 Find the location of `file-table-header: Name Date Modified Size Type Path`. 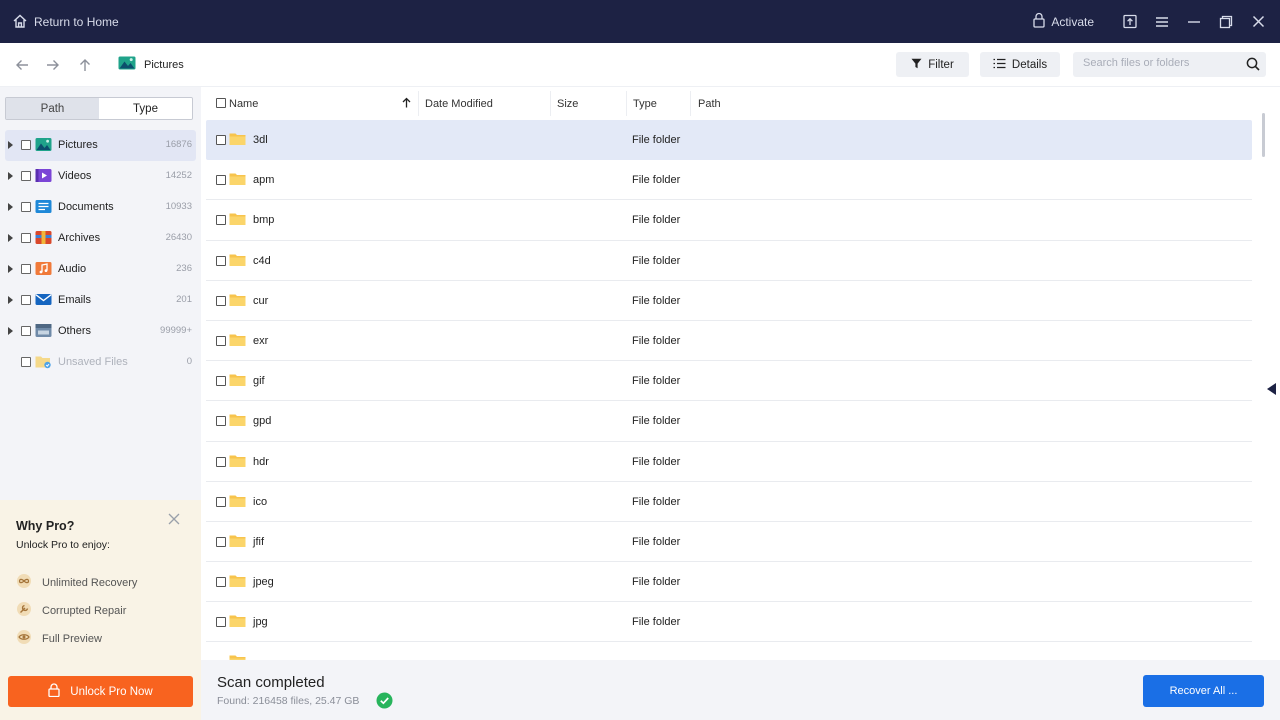

file-table-header: Name Date Modified Size Type Path is located at coordinates (729, 103).